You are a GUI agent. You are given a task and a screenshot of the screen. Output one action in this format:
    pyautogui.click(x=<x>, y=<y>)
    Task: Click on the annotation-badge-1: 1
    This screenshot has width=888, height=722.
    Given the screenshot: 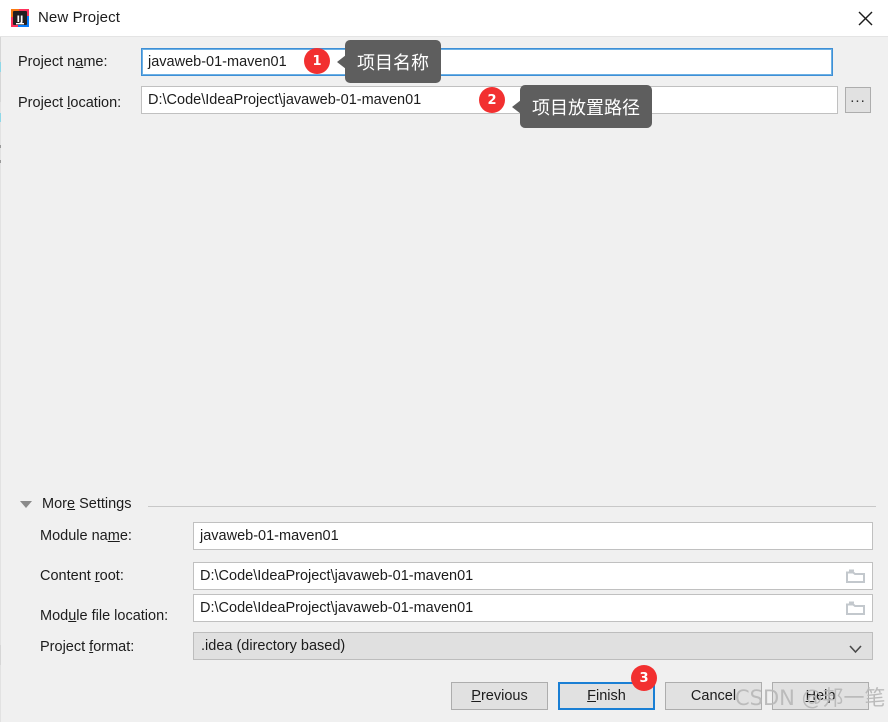 What is the action you would take?
    pyautogui.click(x=317, y=61)
    